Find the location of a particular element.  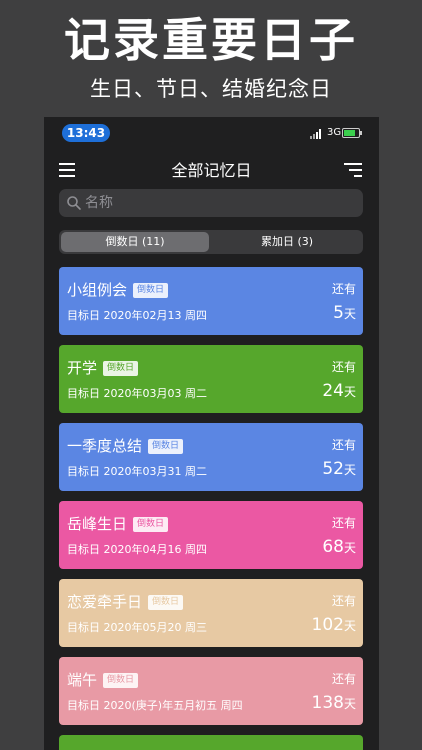

days-count: 138天 is located at coordinates (334, 703).